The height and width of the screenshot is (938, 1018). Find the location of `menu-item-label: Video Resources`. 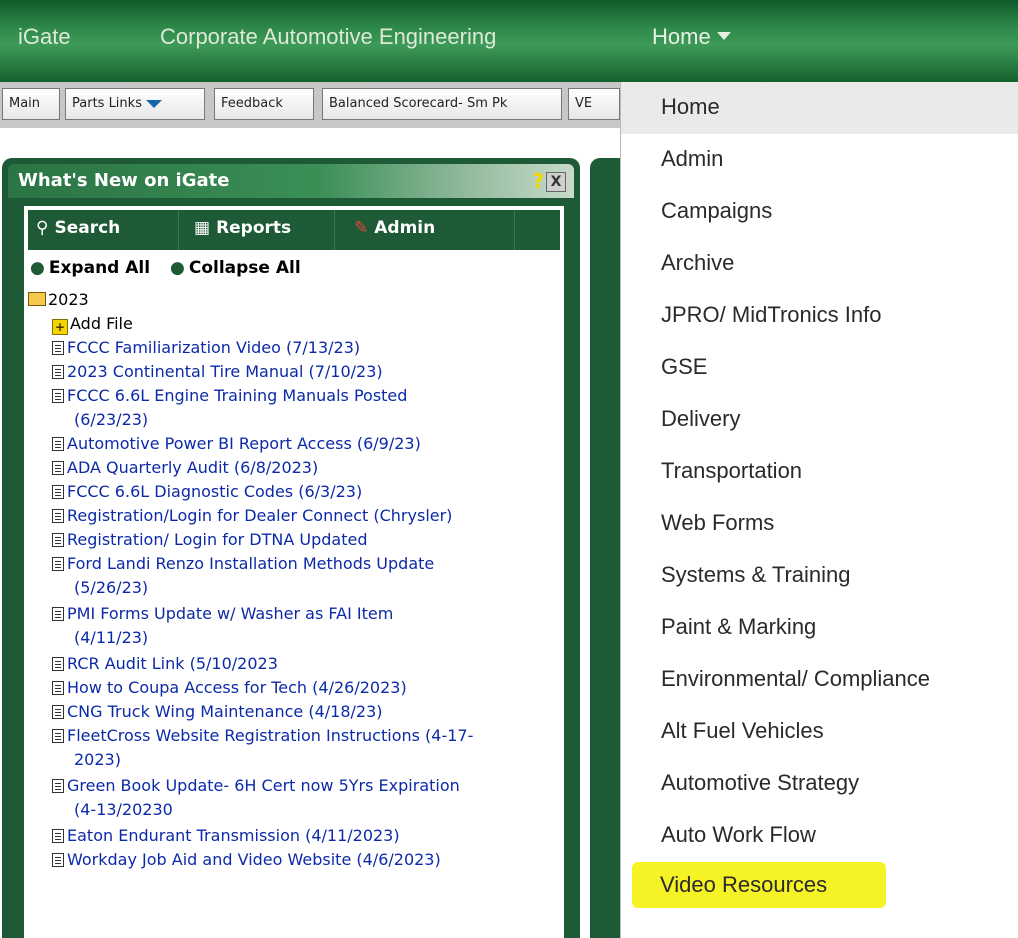

menu-item-label: Video Resources is located at coordinates (744, 884).